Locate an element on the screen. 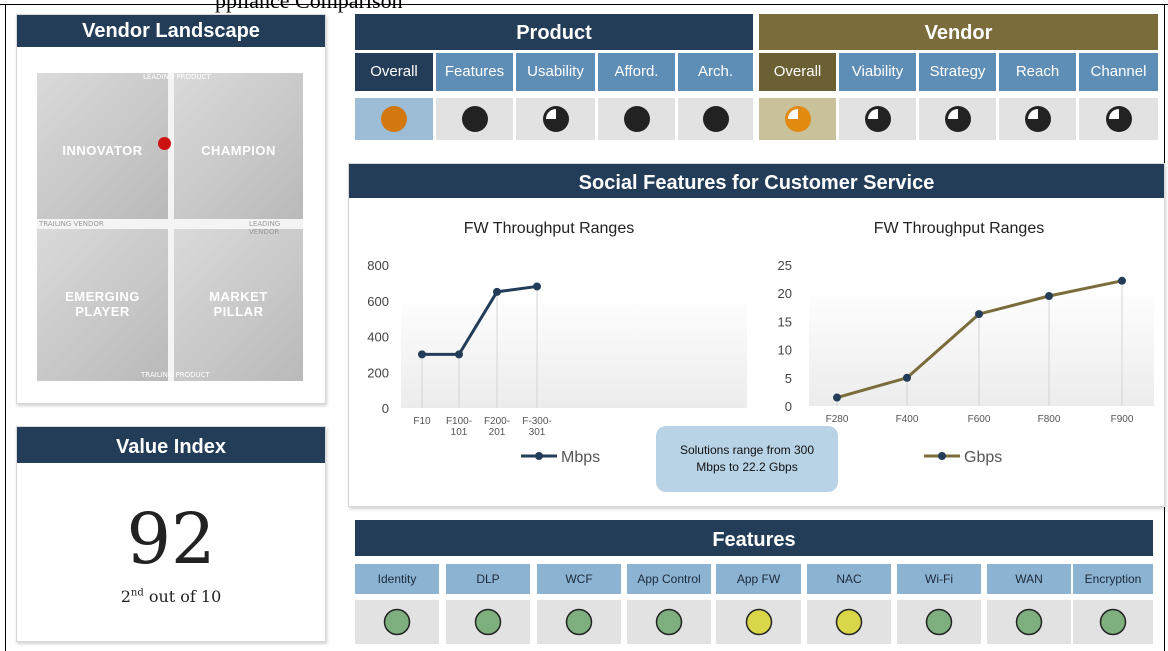 The width and height of the screenshot is (1168, 651). feature-tab-dlp: DLP is located at coordinates (488, 579).